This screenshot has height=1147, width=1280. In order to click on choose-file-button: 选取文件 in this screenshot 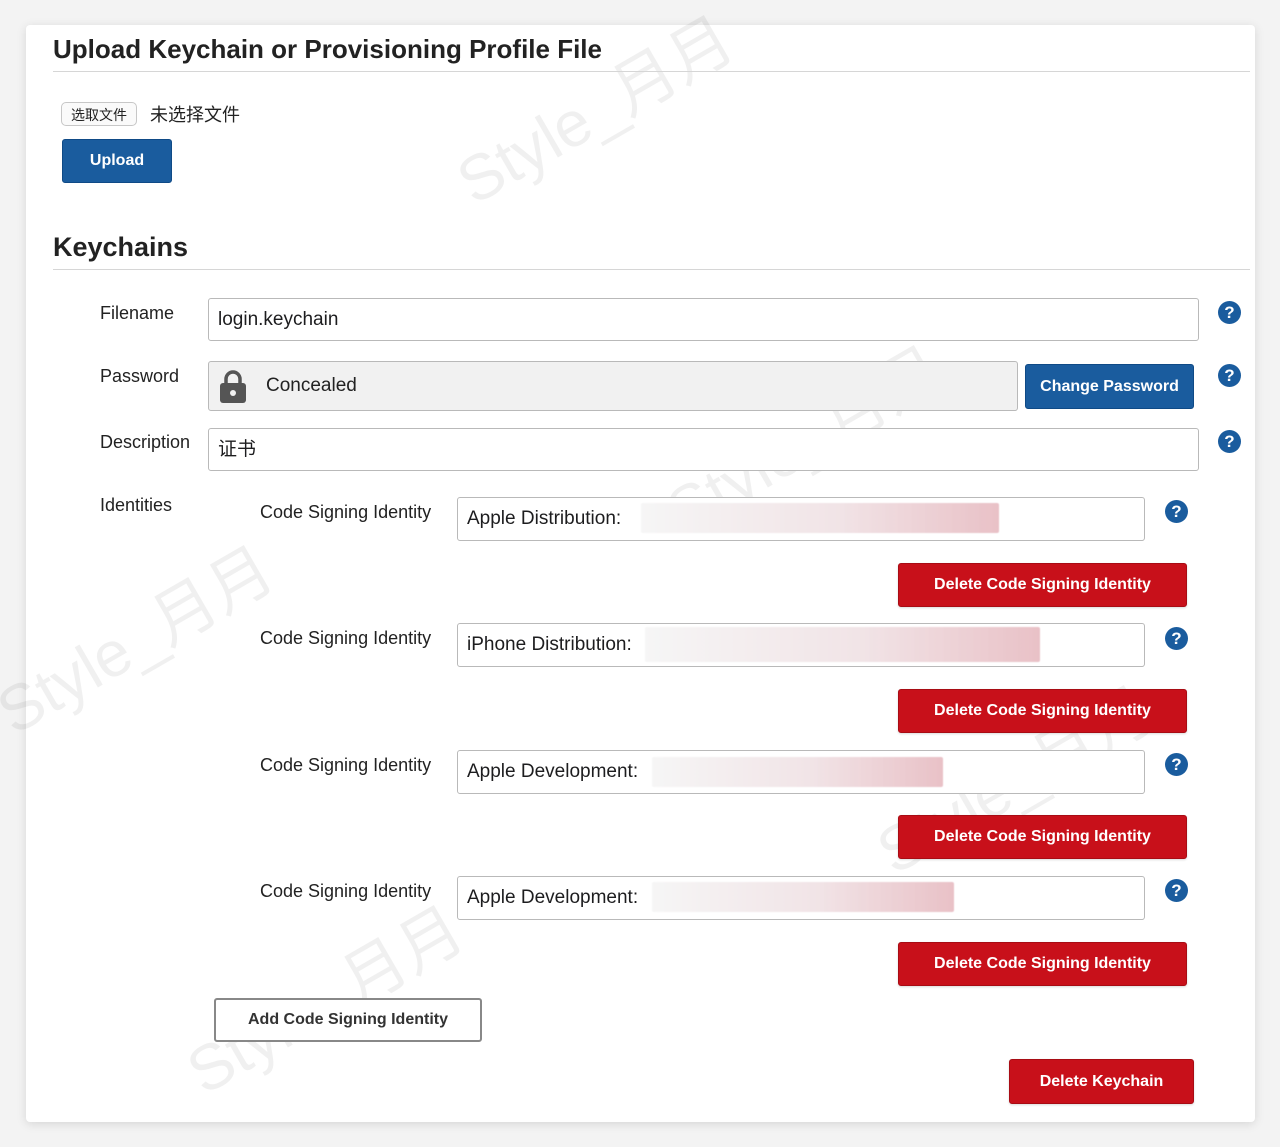, I will do `click(99, 114)`.